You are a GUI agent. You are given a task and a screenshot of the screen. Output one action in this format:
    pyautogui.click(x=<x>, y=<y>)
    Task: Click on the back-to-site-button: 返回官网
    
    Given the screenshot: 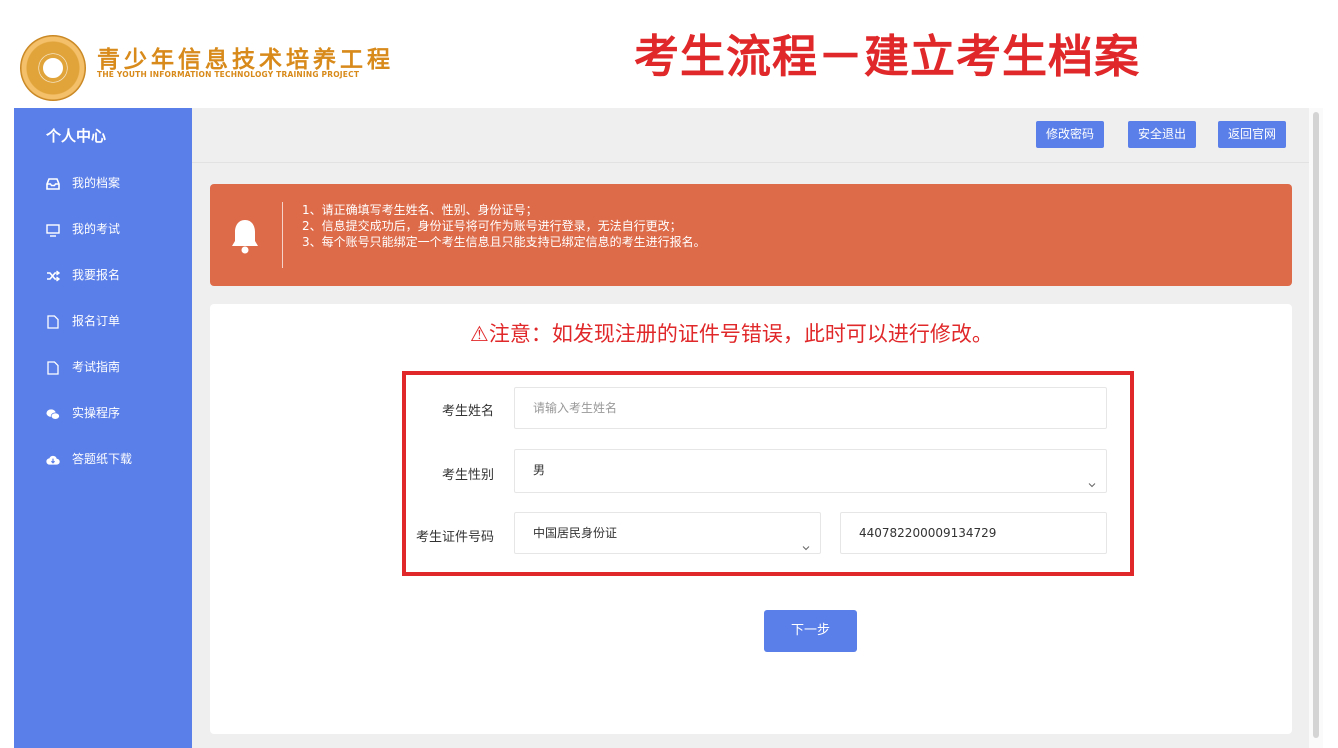 What is the action you would take?
    pyautogui.click(x=1252, y=134)
    